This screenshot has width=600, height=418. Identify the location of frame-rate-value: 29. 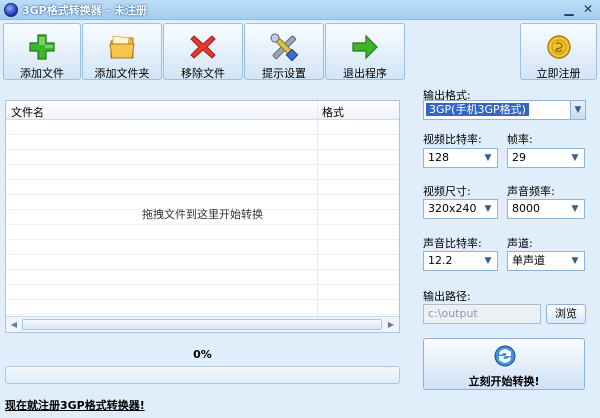
(519, 157).